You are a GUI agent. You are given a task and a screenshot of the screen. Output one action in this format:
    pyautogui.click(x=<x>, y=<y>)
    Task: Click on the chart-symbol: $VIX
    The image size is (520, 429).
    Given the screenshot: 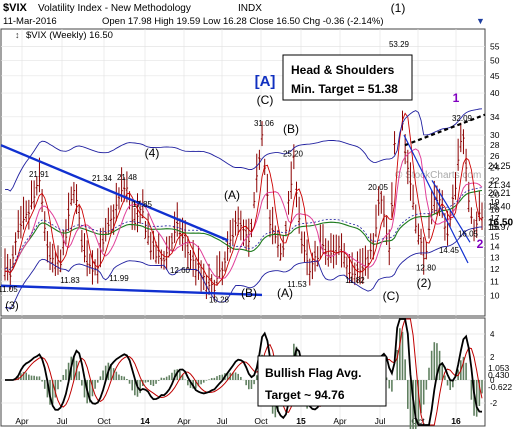 What is the action you would take?
    pyautogui.click(x=15, y=8)
    